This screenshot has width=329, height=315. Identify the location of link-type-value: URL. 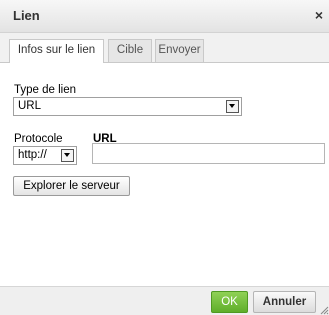
(30, 106).